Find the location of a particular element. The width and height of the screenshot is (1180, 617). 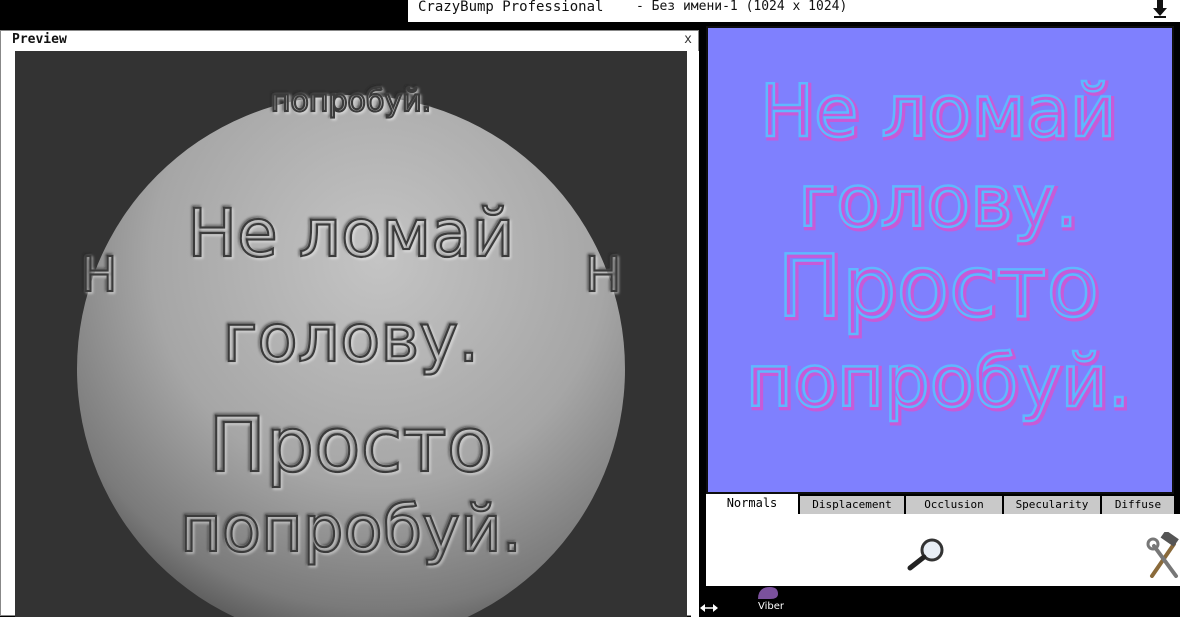

sphere-left-fragment: Н is located at coordinates (99, 275).